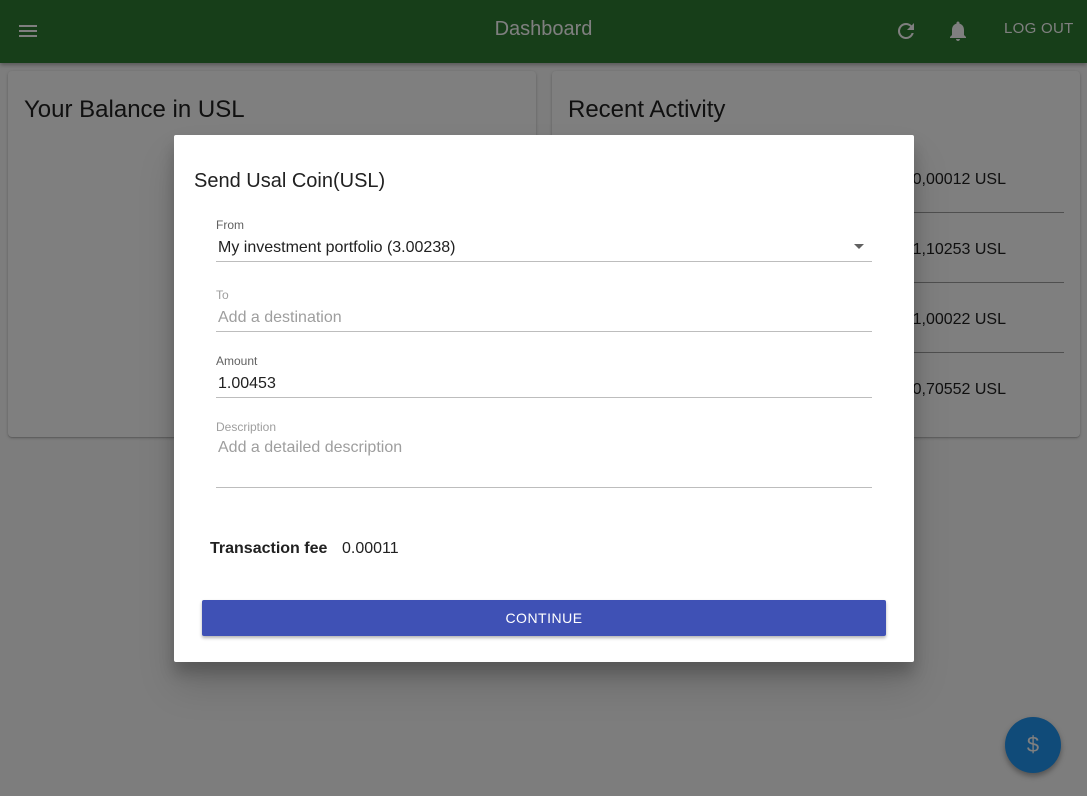 The height and width of the screenshot is (796, 1087). I want to click on dialog-title: Send Usal Coin(USL), so click(290, 181).